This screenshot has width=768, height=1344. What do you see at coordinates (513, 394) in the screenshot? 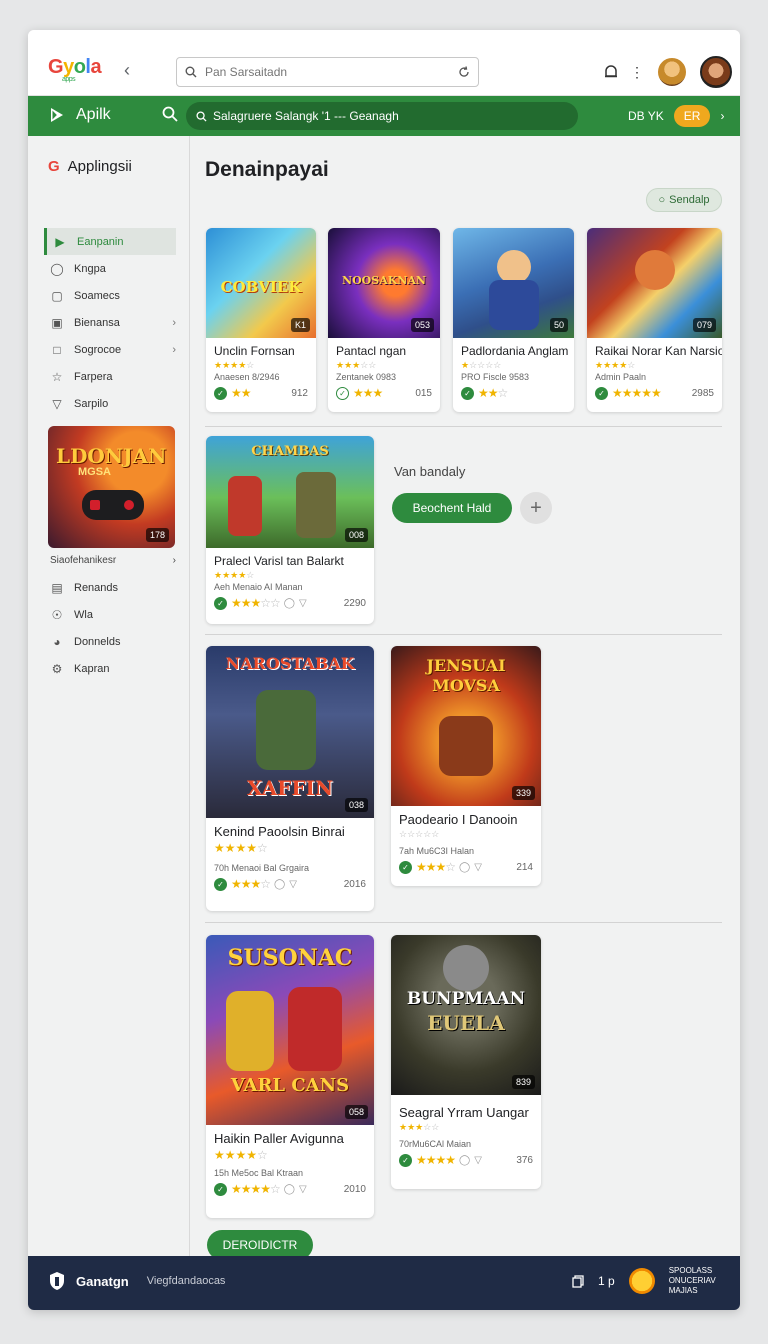
I see `app-card-footer: ✓ ★★☆` at bounding box center [513, 394].